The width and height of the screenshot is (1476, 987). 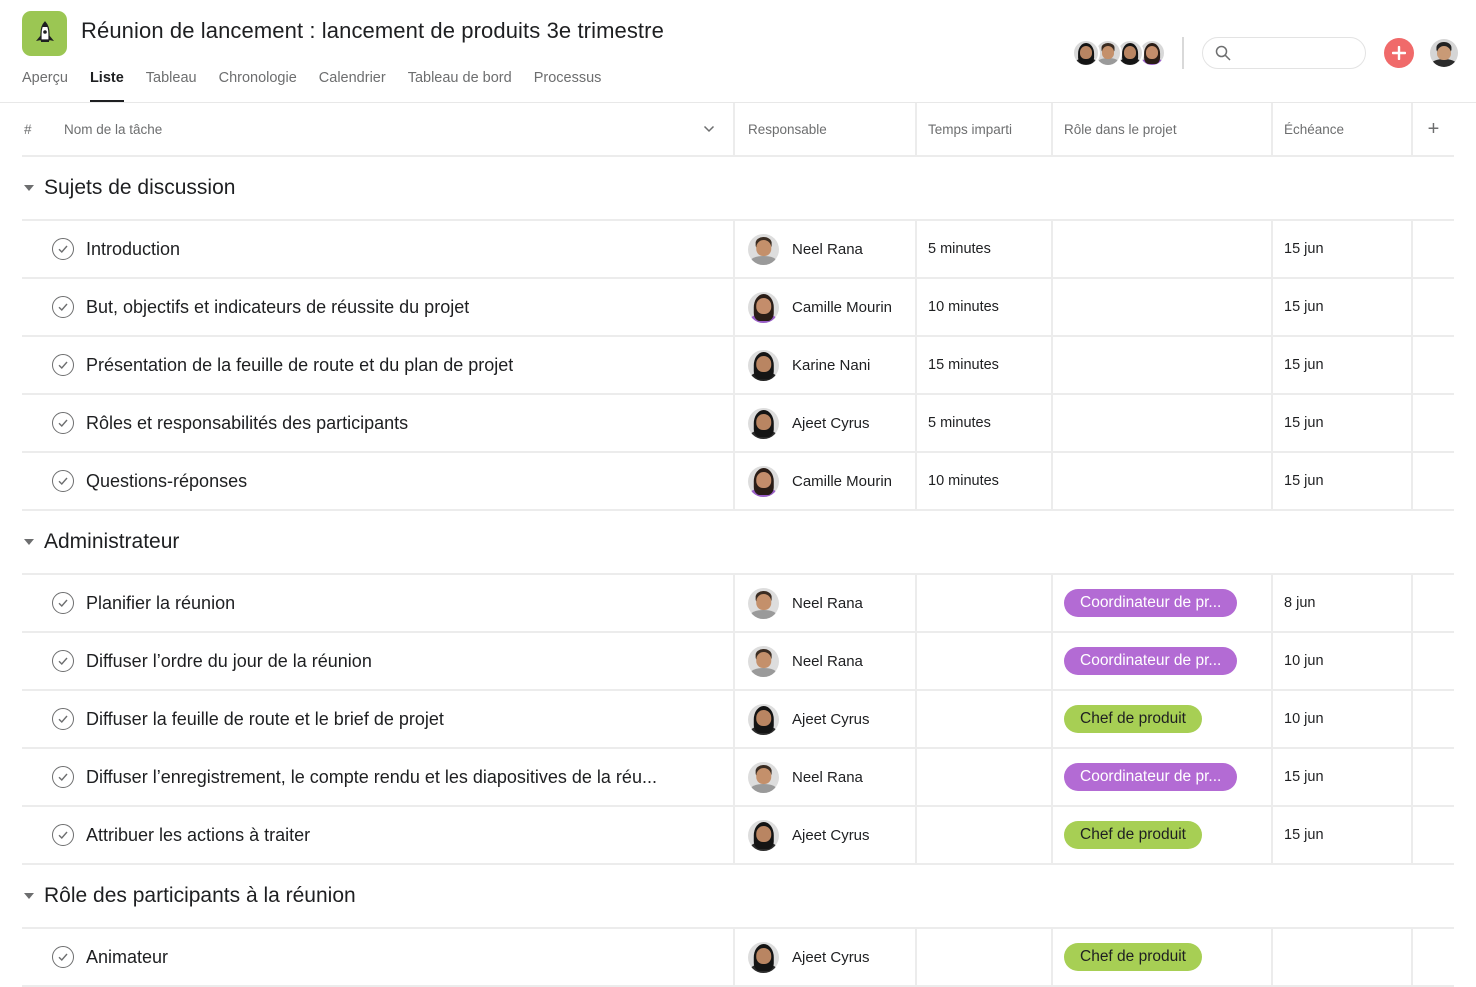 I want to click on column-responsible: Responsable, so click(x=826, y=129).